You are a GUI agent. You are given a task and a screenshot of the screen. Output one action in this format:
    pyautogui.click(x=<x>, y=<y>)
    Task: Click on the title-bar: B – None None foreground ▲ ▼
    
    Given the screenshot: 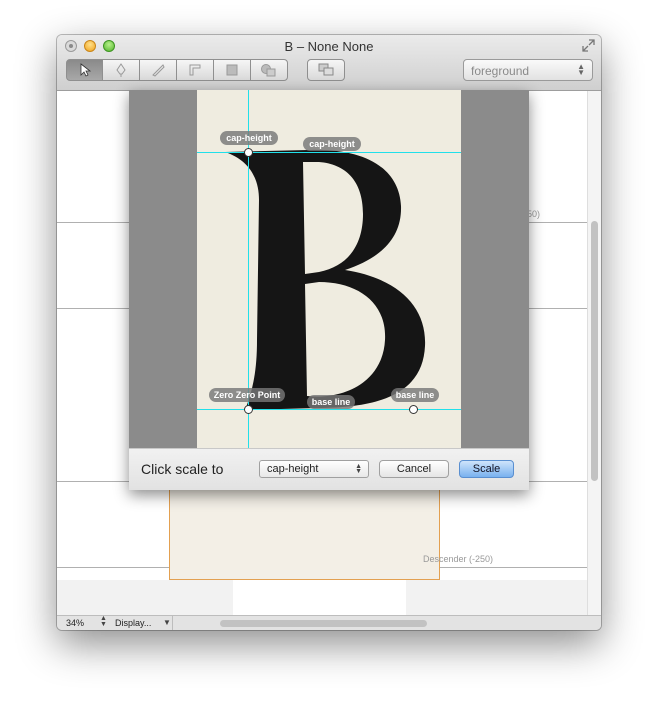 What is the action you would take?
    pyautogui.click(x=329, y=63)
    